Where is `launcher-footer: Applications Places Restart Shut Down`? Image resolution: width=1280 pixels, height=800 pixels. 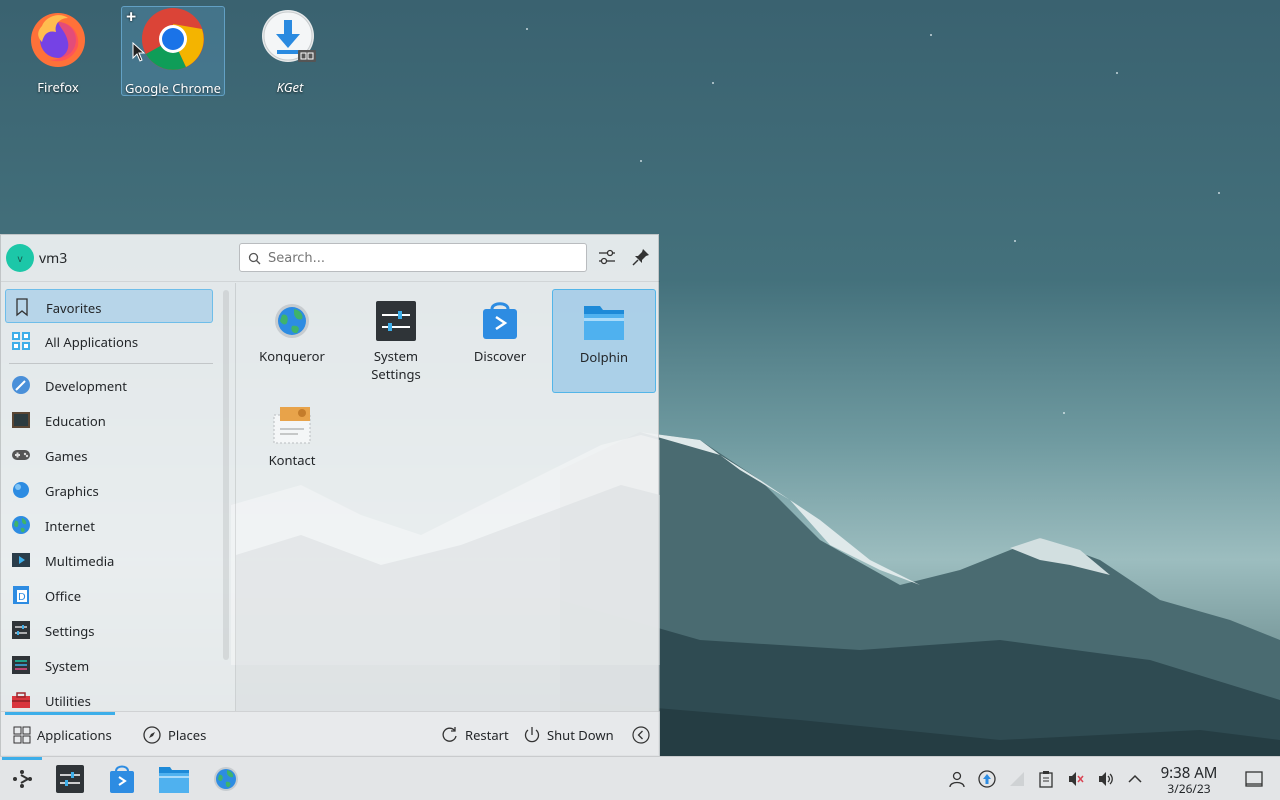 launcher-footer: Applications Places Restart Shut Down is located at coordinates (330, 734).